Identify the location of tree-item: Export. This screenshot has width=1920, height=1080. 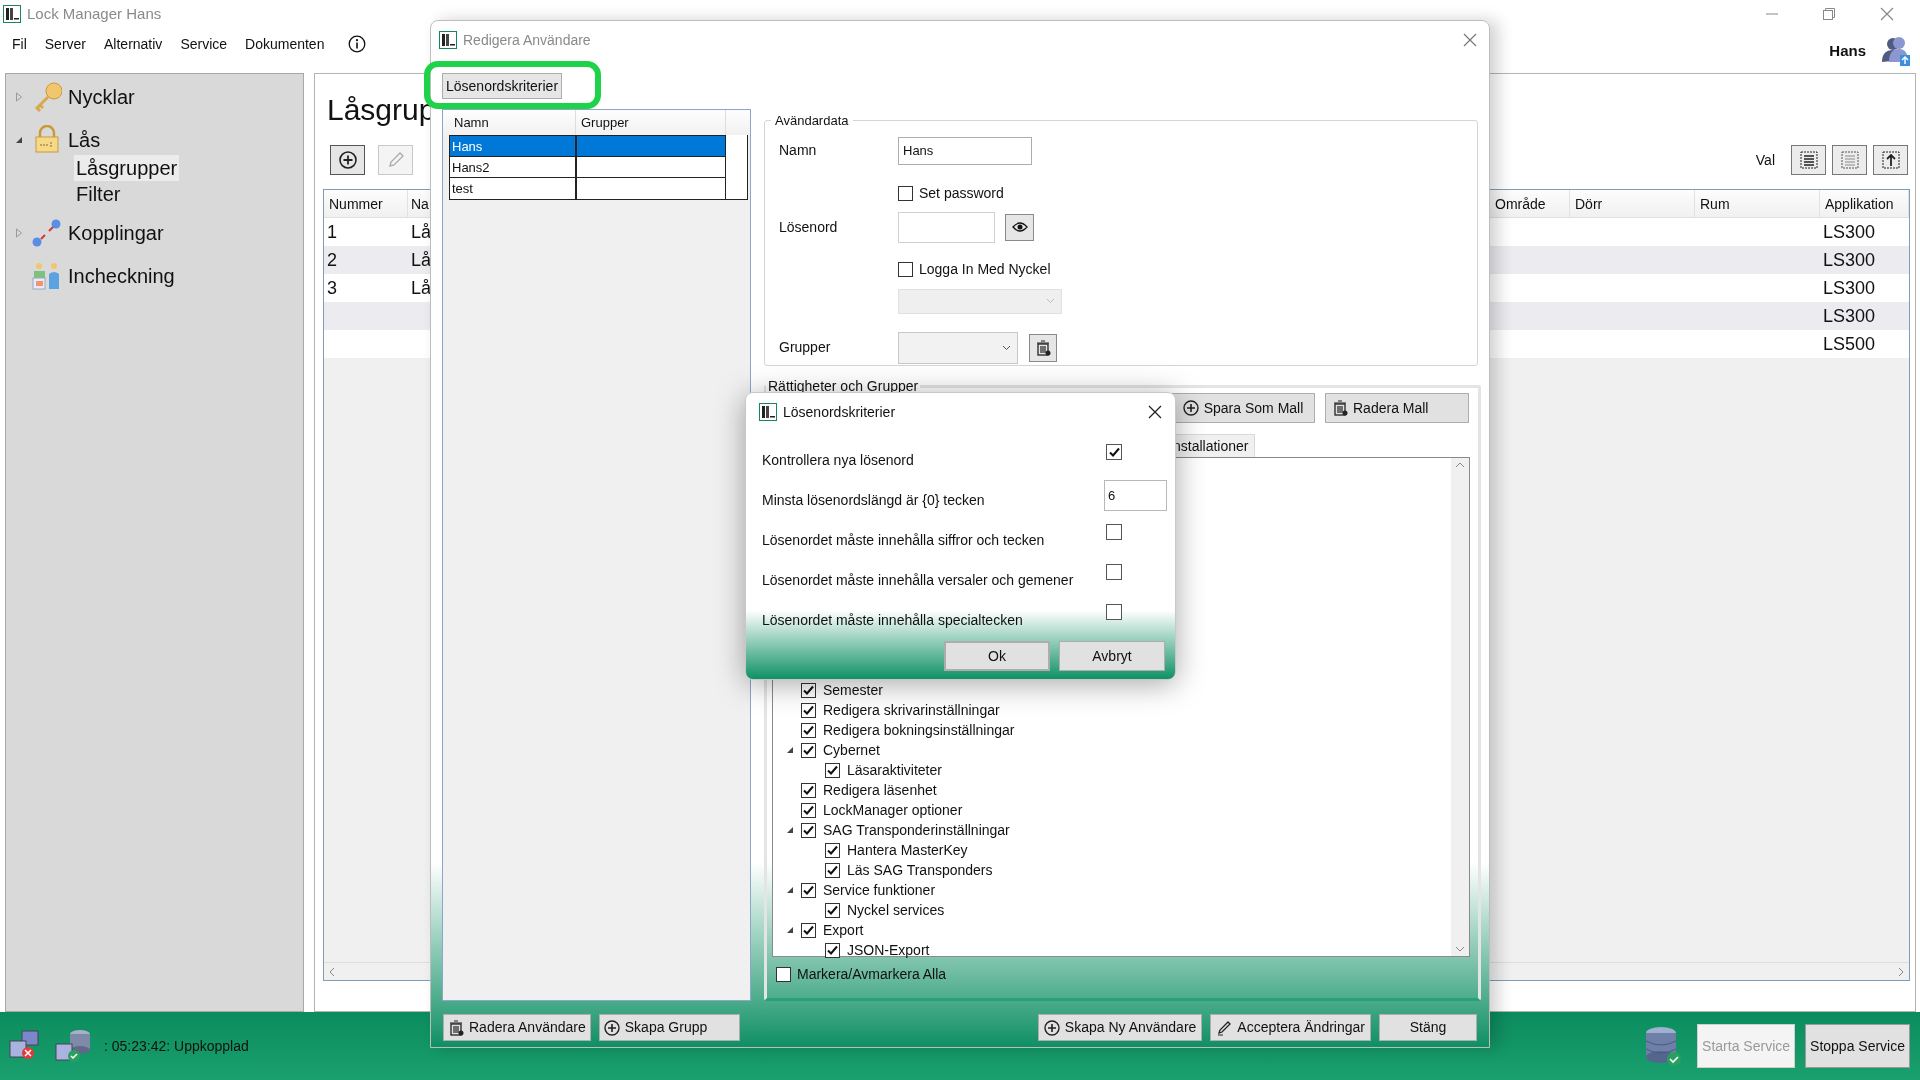
(843, 930).